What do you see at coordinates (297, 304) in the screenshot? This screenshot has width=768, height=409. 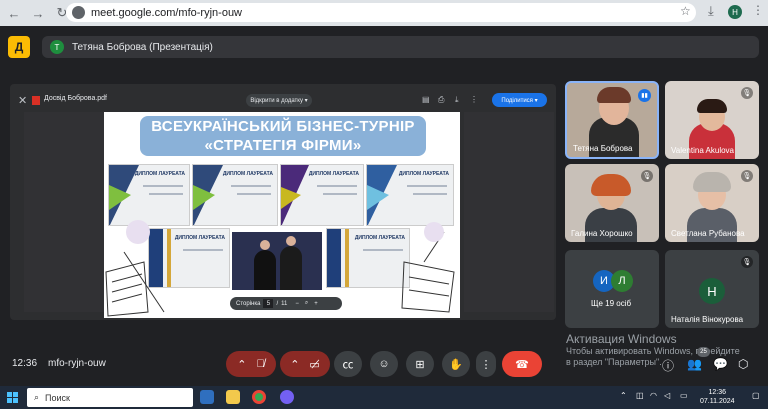 I see `zoom-out-icon: −` at bounding box center [297, 304].